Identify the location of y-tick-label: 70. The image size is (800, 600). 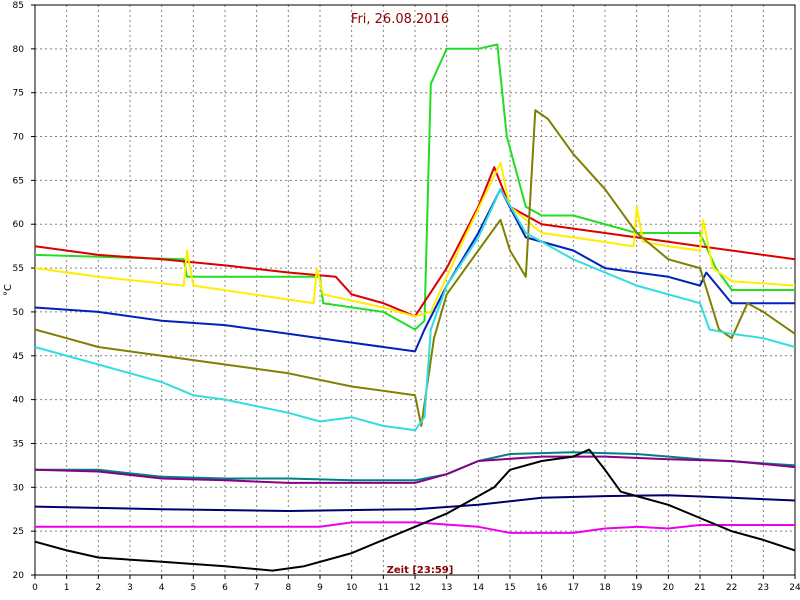
(19, 138).